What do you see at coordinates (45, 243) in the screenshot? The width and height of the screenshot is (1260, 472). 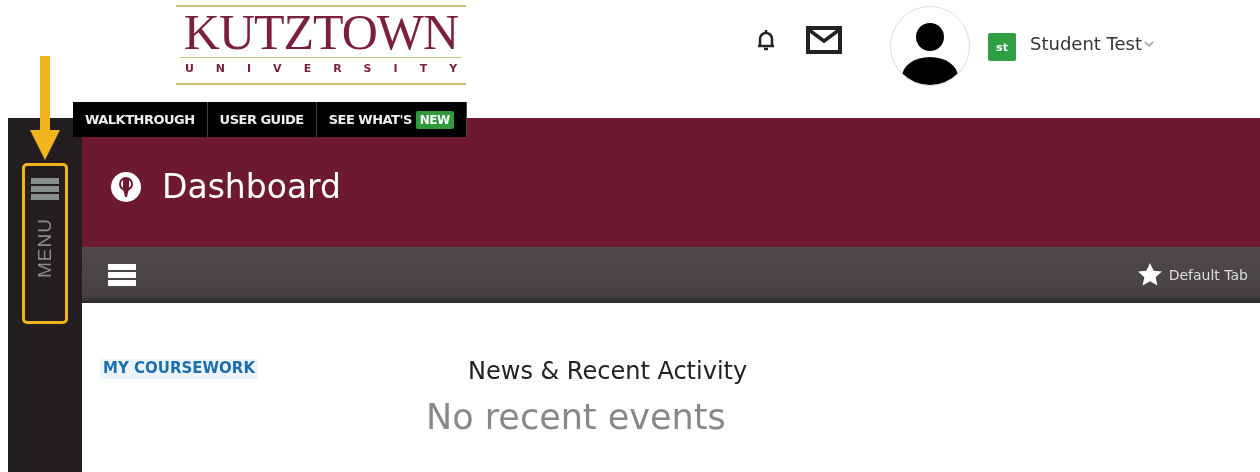 I see `menu-button: MENU` at bounding box center [45, 243].